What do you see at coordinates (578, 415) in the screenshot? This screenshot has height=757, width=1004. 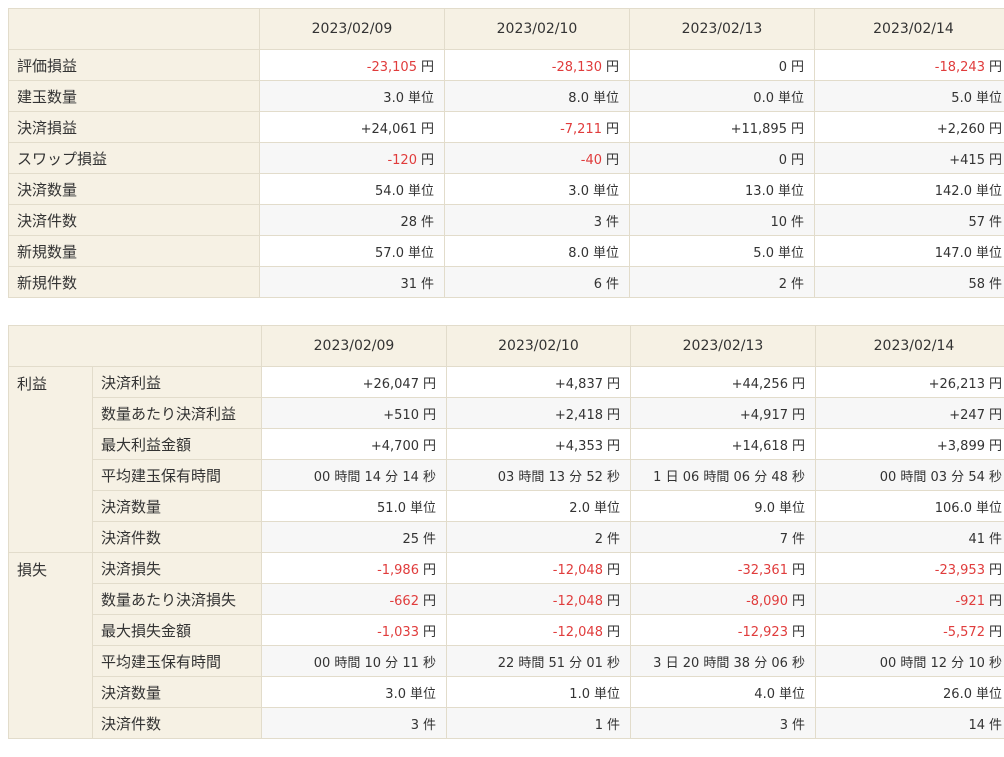 I see `value-text: +2,418` at bounding box center [578, 415].